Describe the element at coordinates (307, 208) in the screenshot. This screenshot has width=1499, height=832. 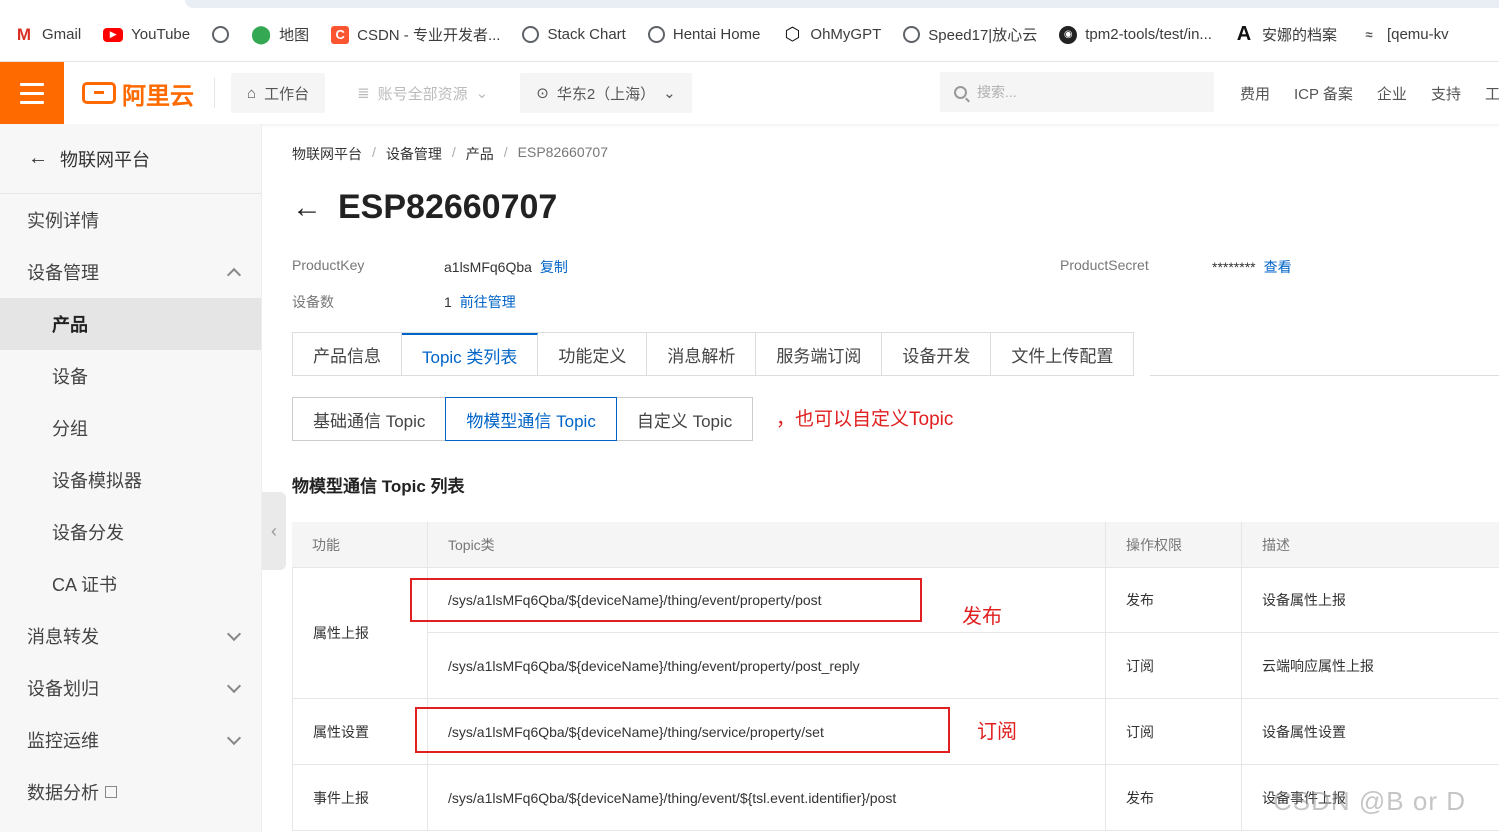
I see `back-arrow-icon: ←` at that location.